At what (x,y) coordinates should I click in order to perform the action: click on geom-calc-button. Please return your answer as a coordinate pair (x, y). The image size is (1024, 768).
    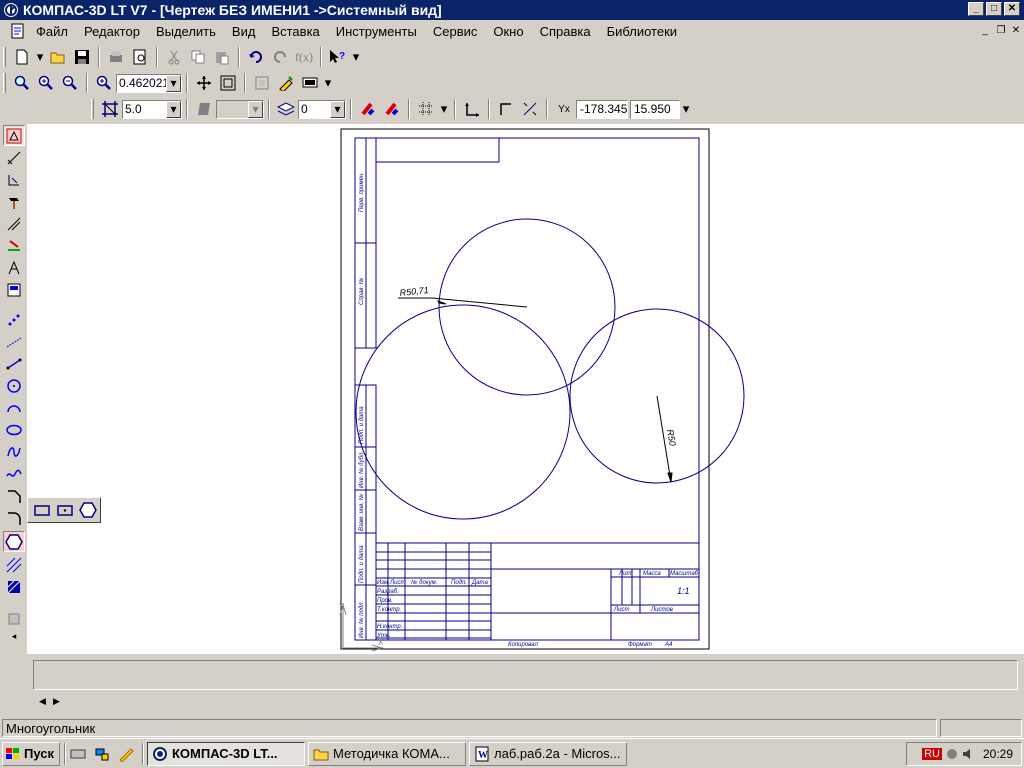
    Looking at the image, I should click on (286, 83).